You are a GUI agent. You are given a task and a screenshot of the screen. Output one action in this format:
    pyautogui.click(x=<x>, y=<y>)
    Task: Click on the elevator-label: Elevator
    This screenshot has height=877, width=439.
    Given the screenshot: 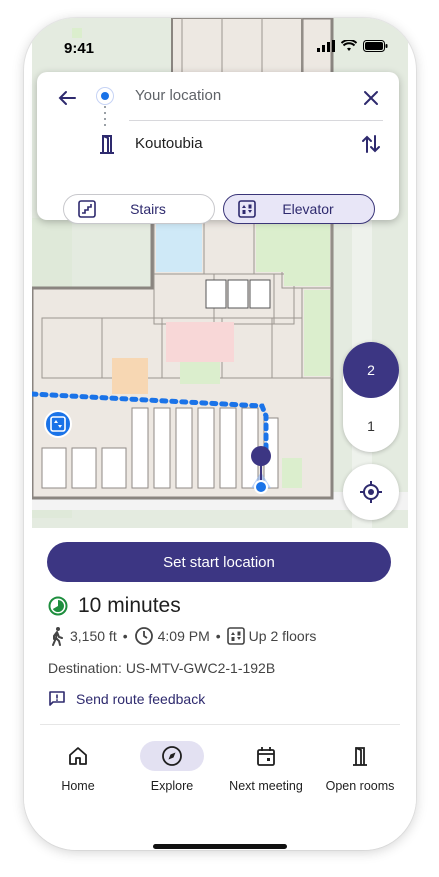 What is the action you would take?
    pyautogui.click(x=308, y=209)
    